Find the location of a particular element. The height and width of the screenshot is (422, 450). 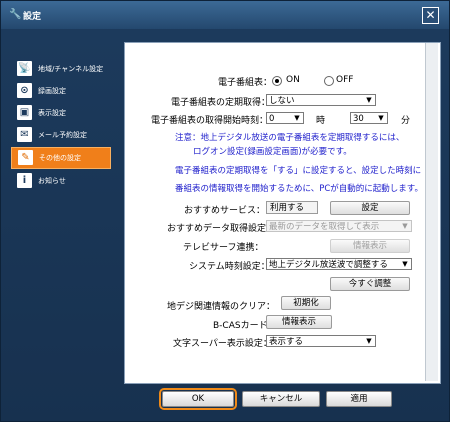

recommend-data-select: 最新のデータを取得して表示 ▼ is located at coordinates (339, 226).